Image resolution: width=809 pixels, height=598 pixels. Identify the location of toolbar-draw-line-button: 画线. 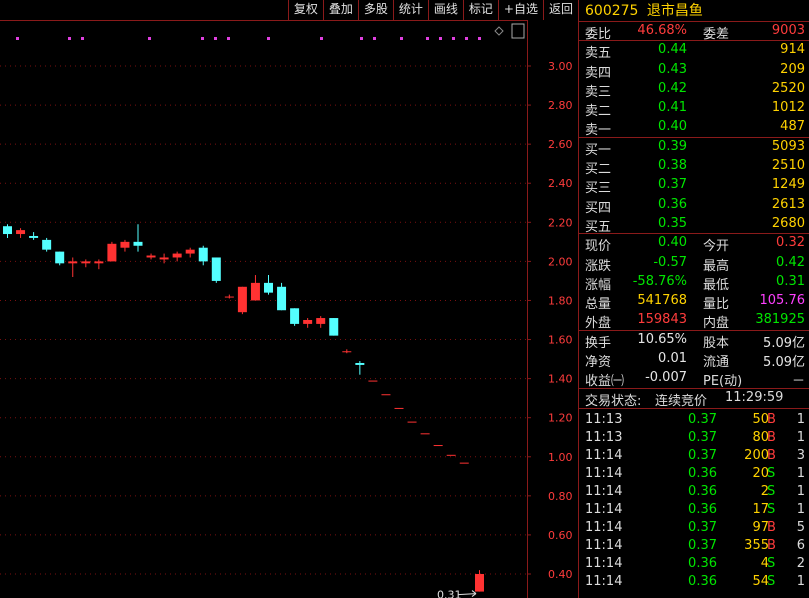
(445, 10).